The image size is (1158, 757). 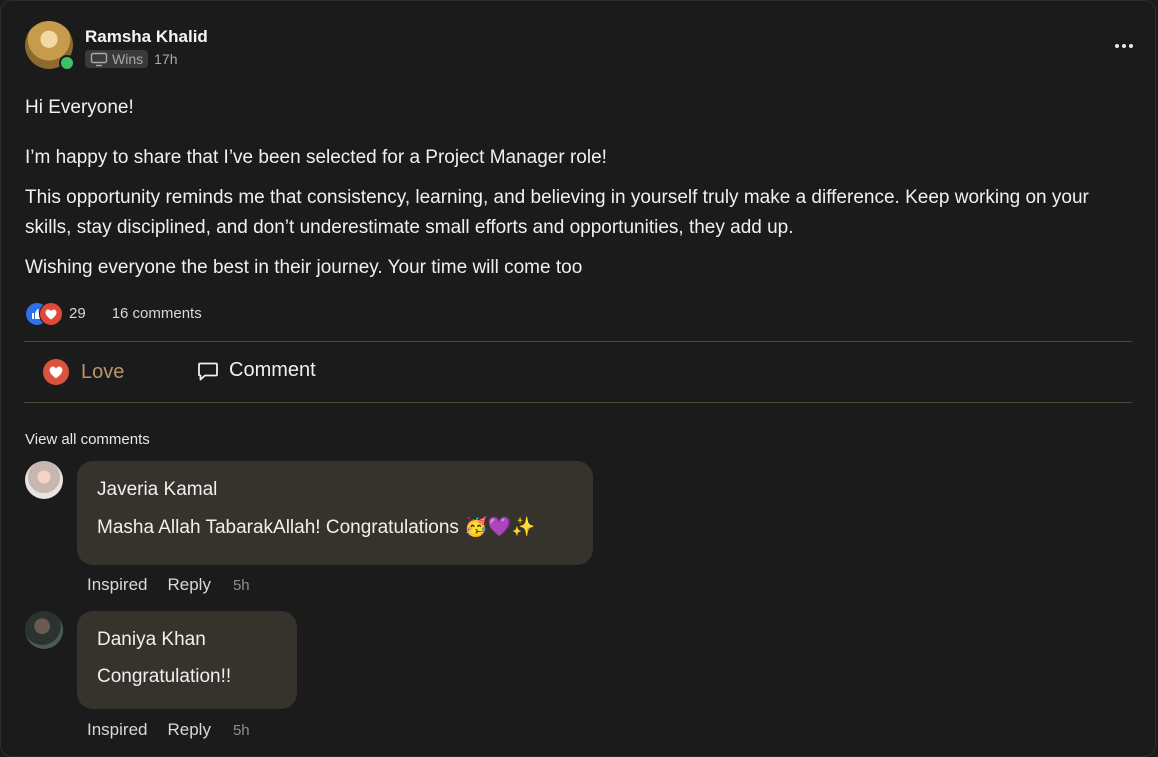 I want to click on love-button: Love, so click(x=83, y=372).